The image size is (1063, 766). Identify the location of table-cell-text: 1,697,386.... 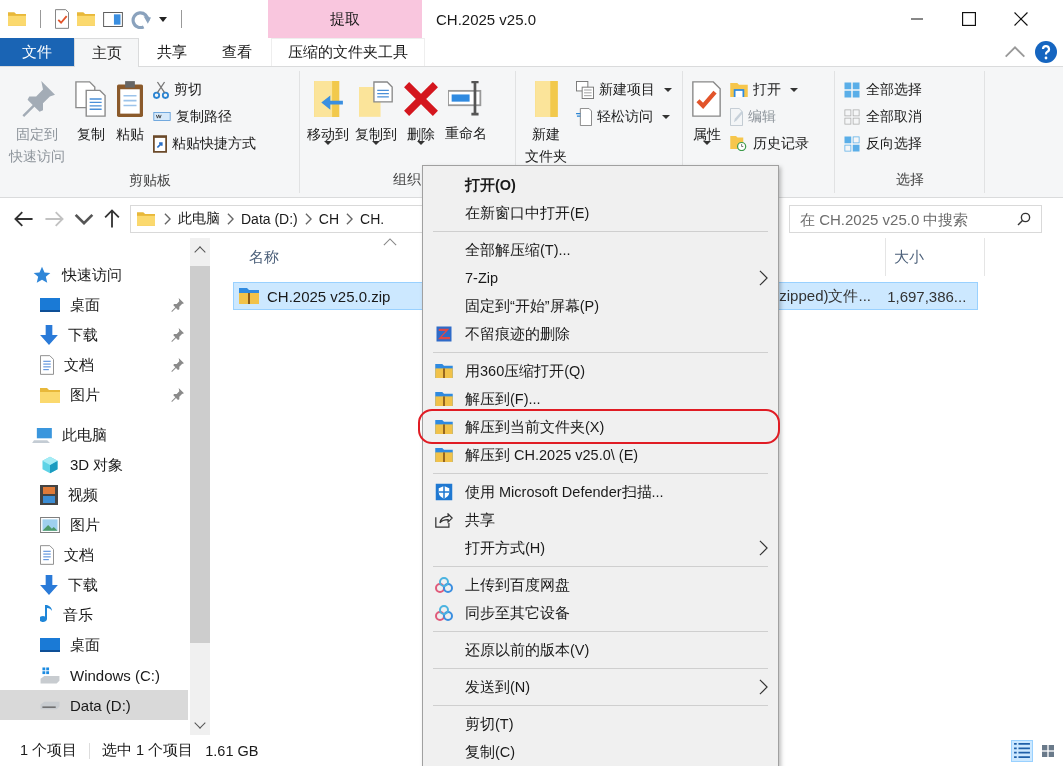
(927, 296).